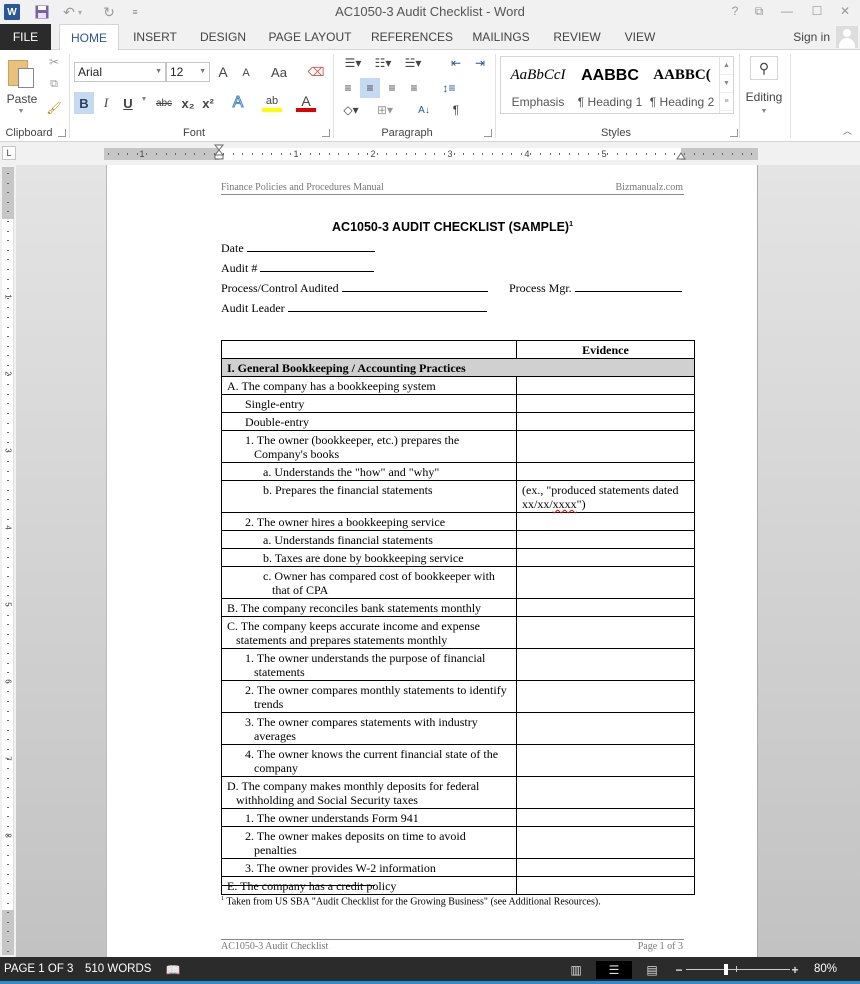 The height and width of the screenshot is (984, 860). What do you see at coordinates (817, 11) in the screenshot?
I see `maximize-icon: ☐` at bounding box center [817, 11].